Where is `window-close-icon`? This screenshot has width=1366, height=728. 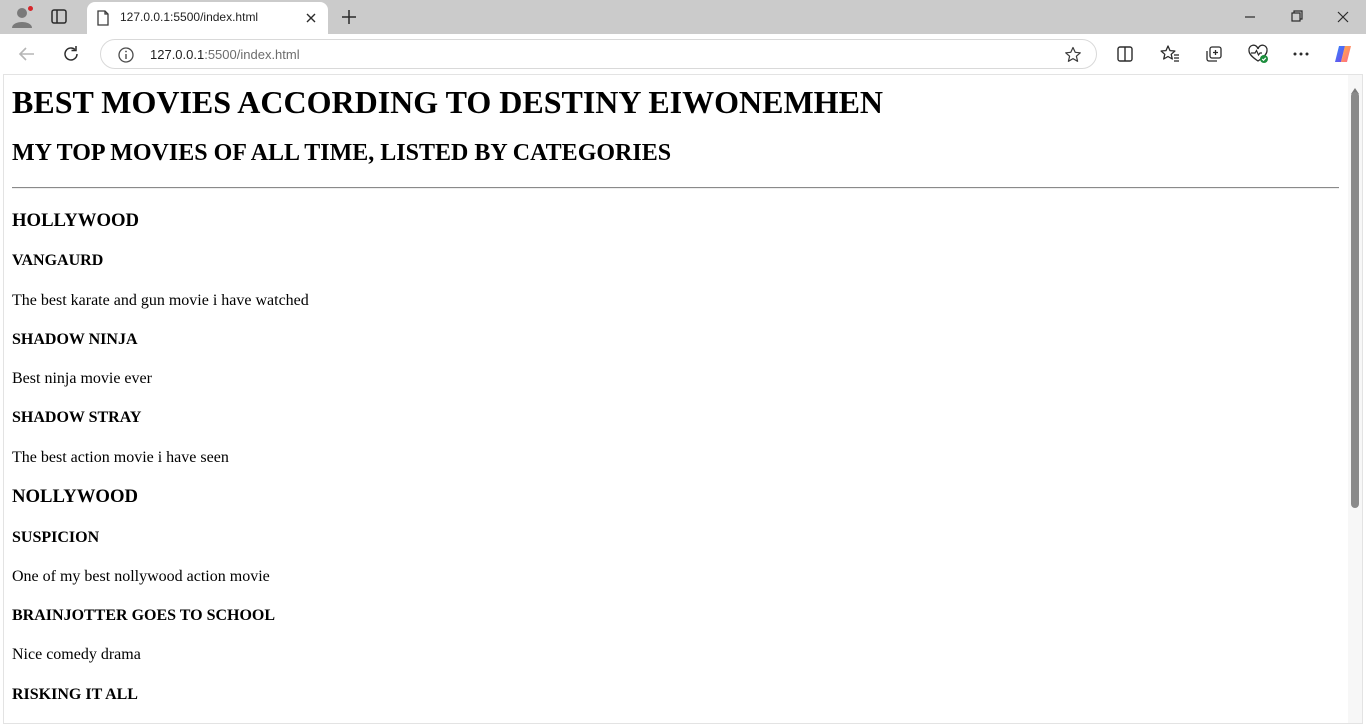
window-close-icon is located at coordinates (1343, 17).